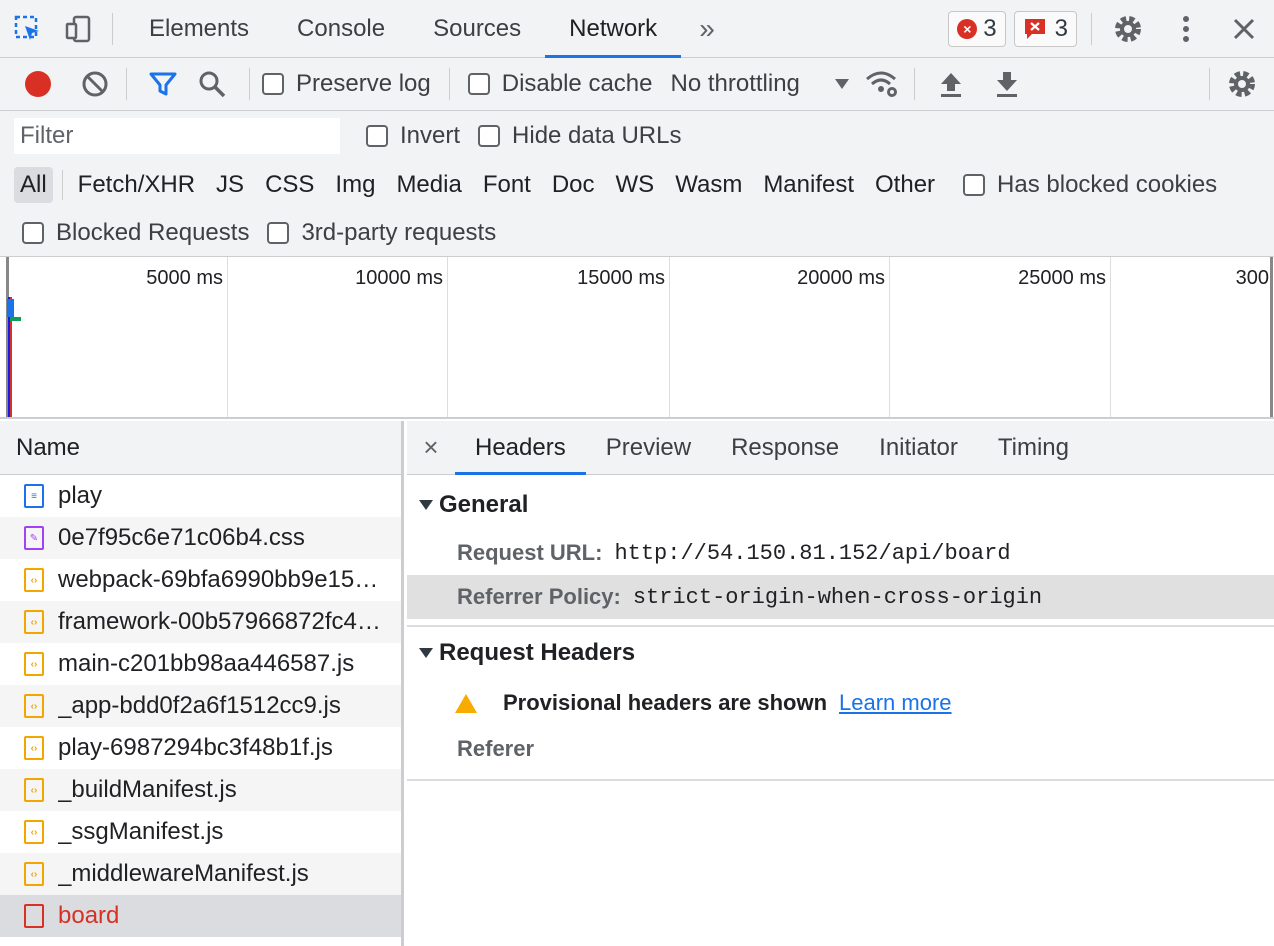 The width and height of the screenshot is (1274, 946). Describe the element at coordinates (200, 874) in the screenshot. I see `request-row-middleware-manifest: ‹› _middlewareManifest.js` at that location.